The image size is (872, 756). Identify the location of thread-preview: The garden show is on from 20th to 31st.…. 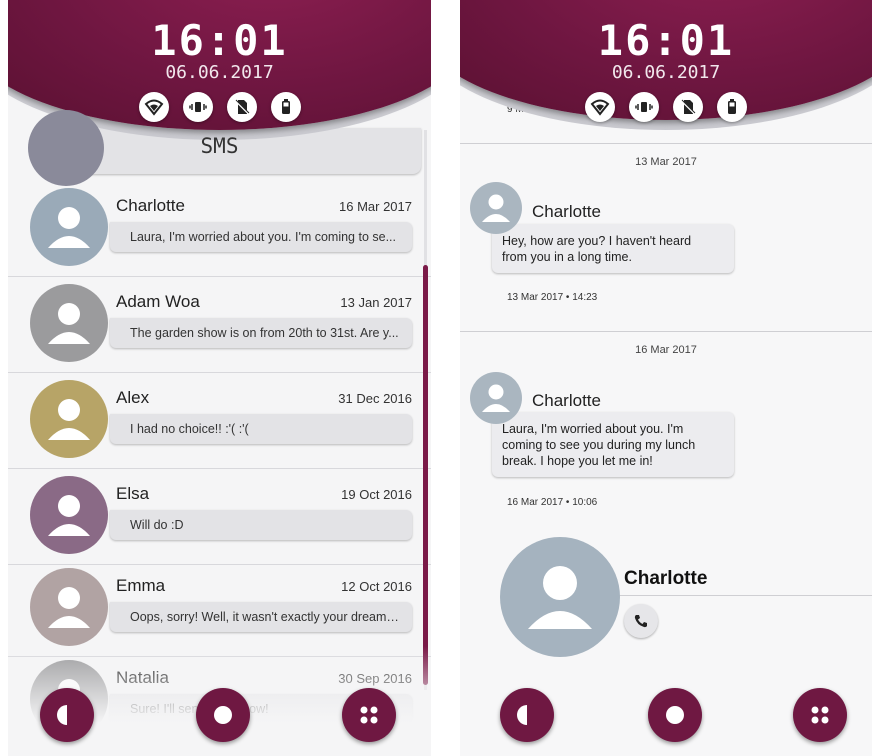
(261, 333).